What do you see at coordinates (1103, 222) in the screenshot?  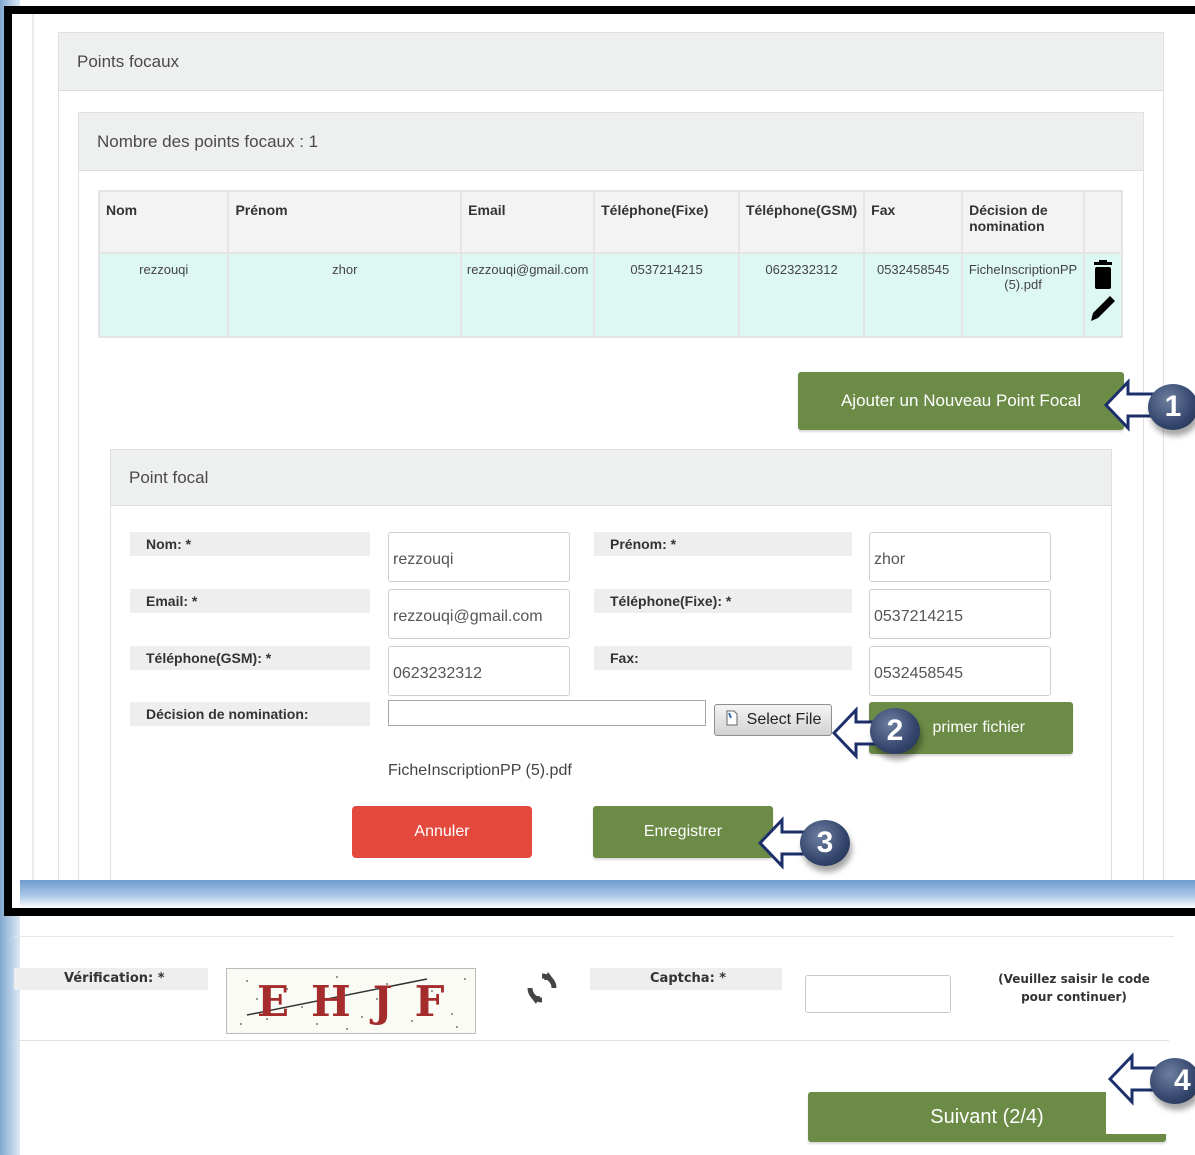 I see `col-actions` at bounding box center [1103, 222].